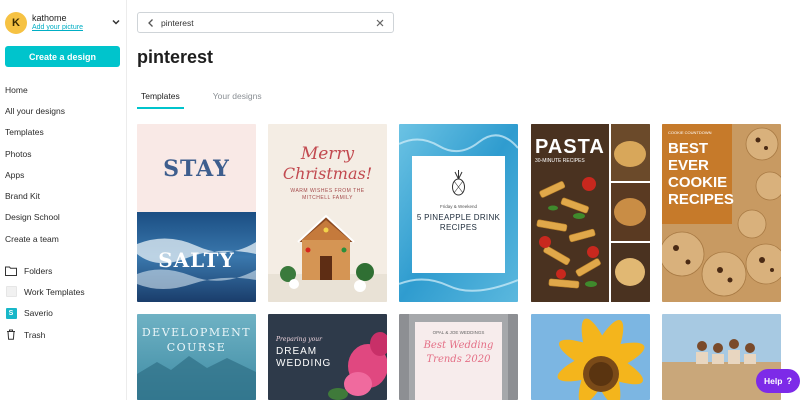  I want to click on sidebar-item-trash: Trash, so click(63, 334).